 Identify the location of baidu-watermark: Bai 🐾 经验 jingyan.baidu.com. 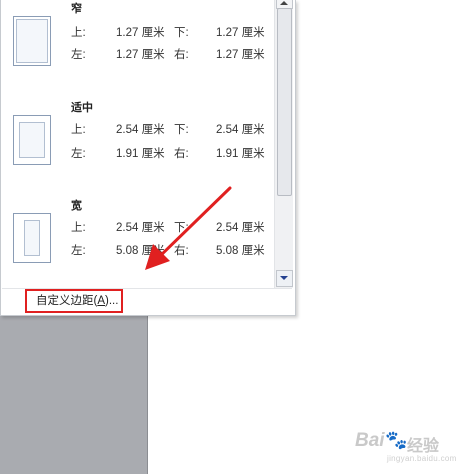
(411, 450).